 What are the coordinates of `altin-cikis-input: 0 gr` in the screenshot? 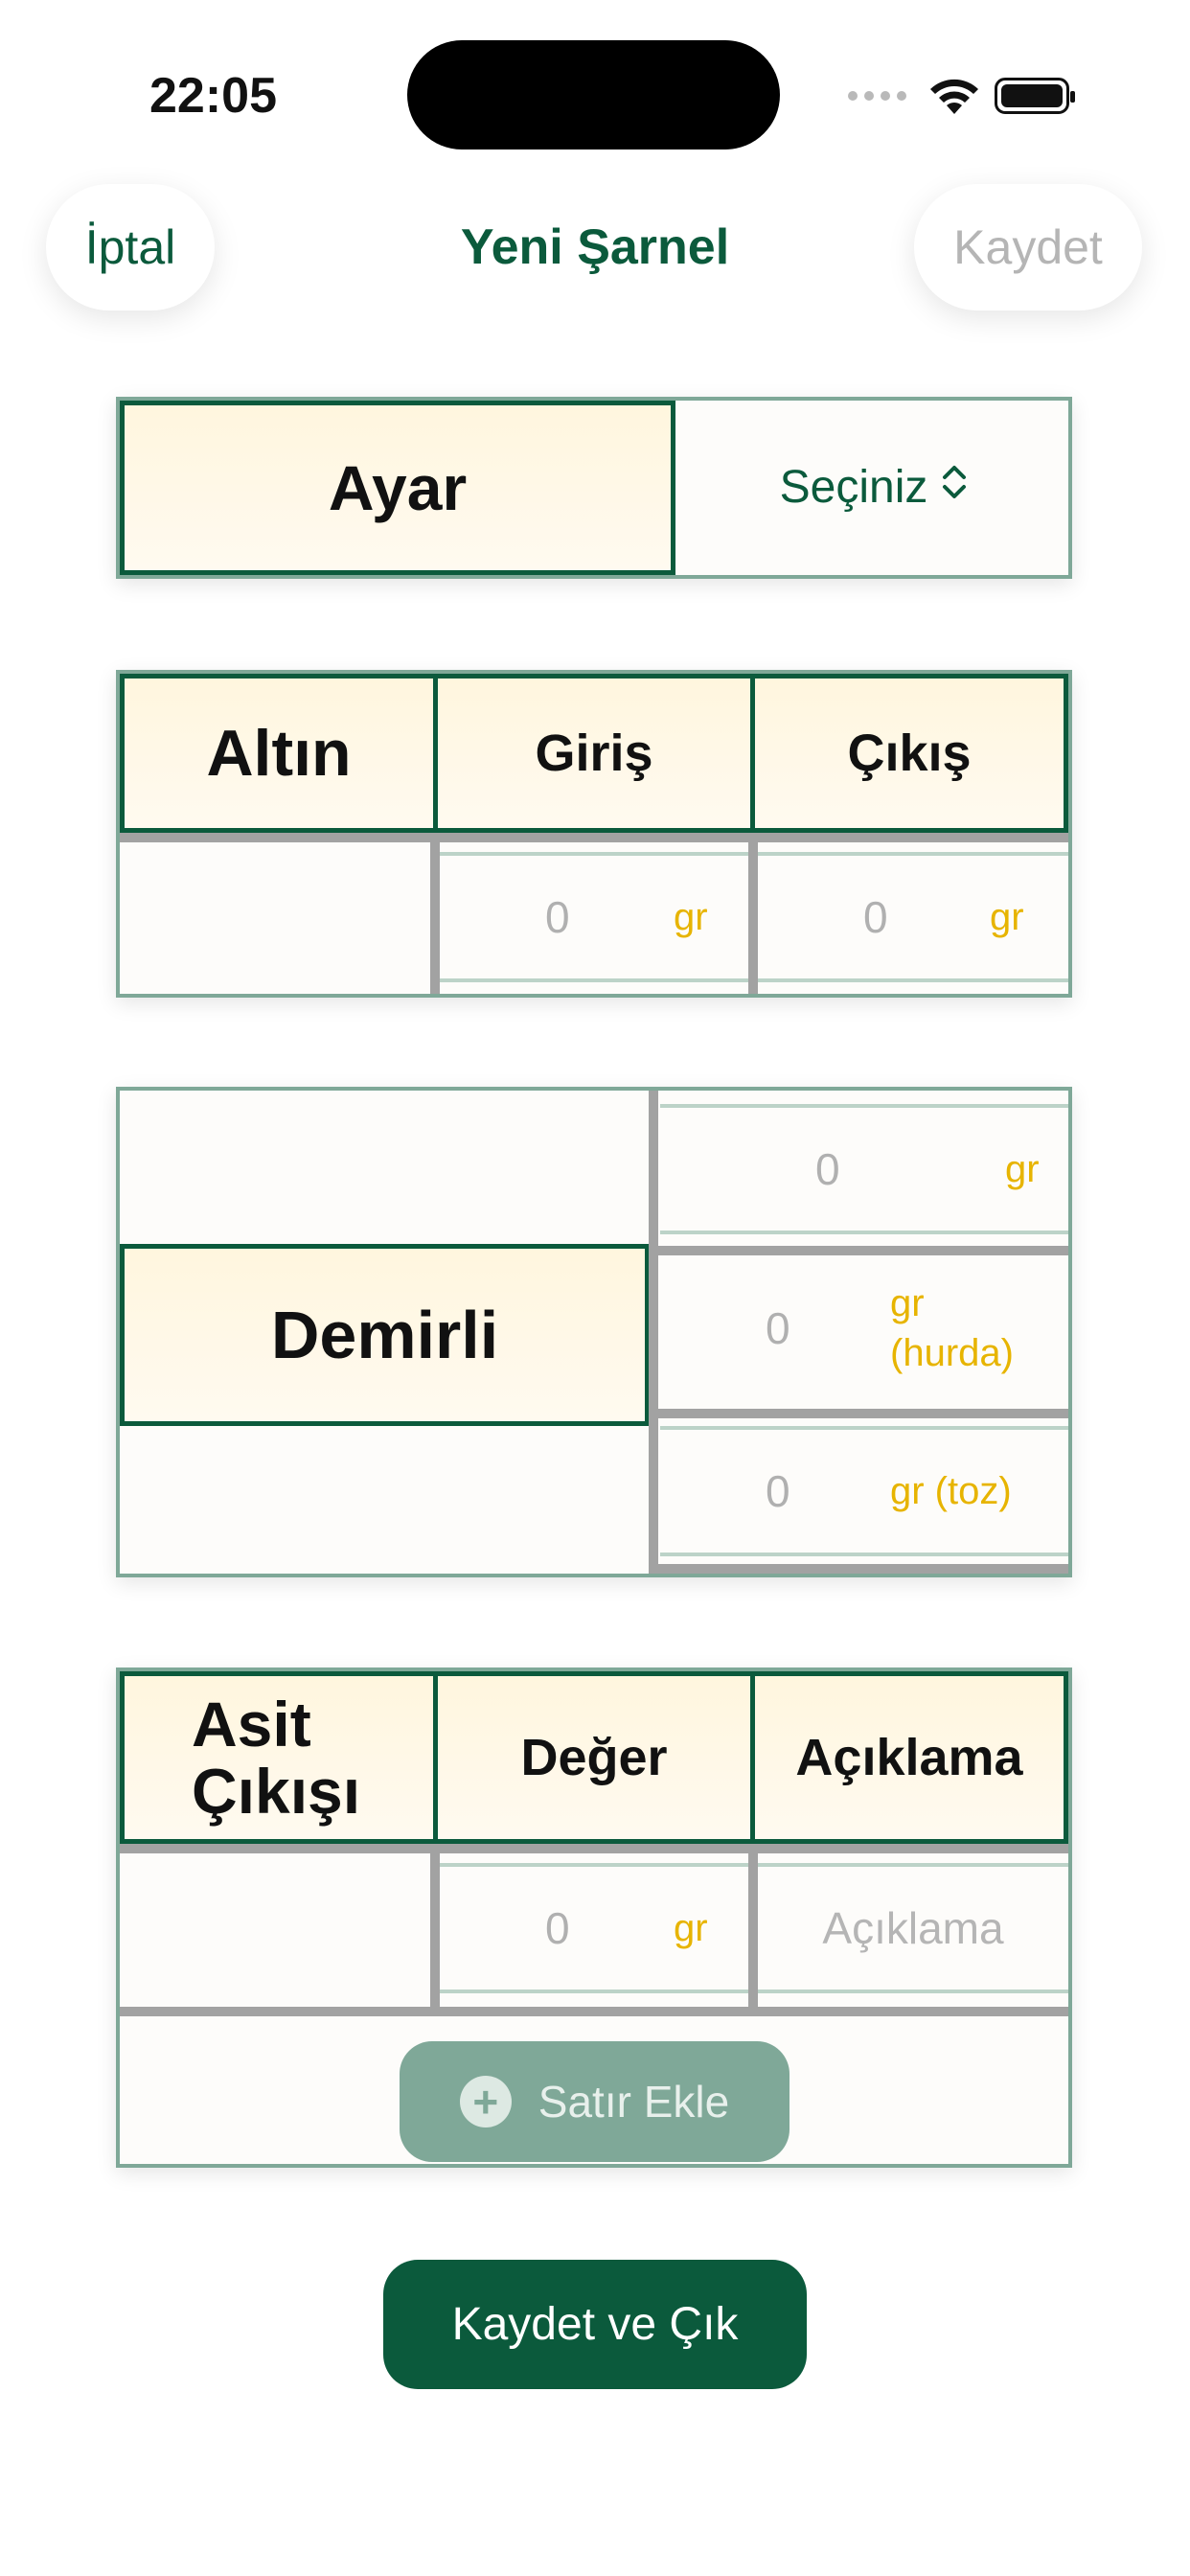 It's located at (913, 917).